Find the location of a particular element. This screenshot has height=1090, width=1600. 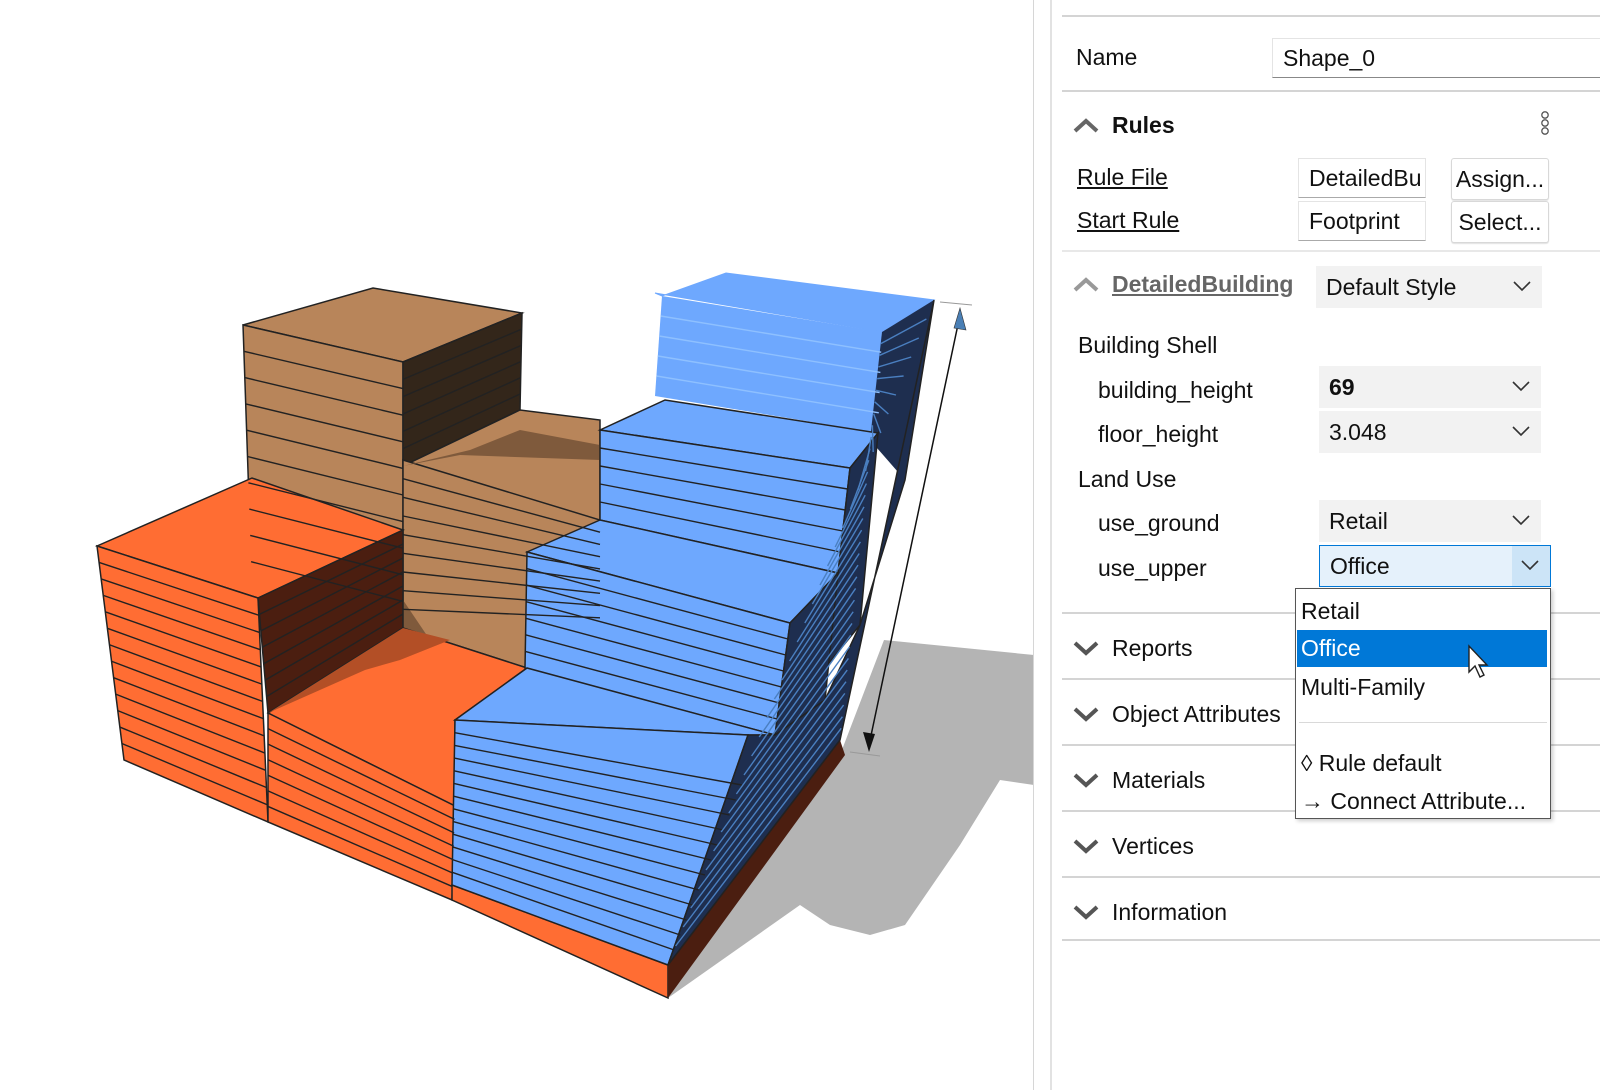

style-value: Default Style is located at coordinates (1391, 286).